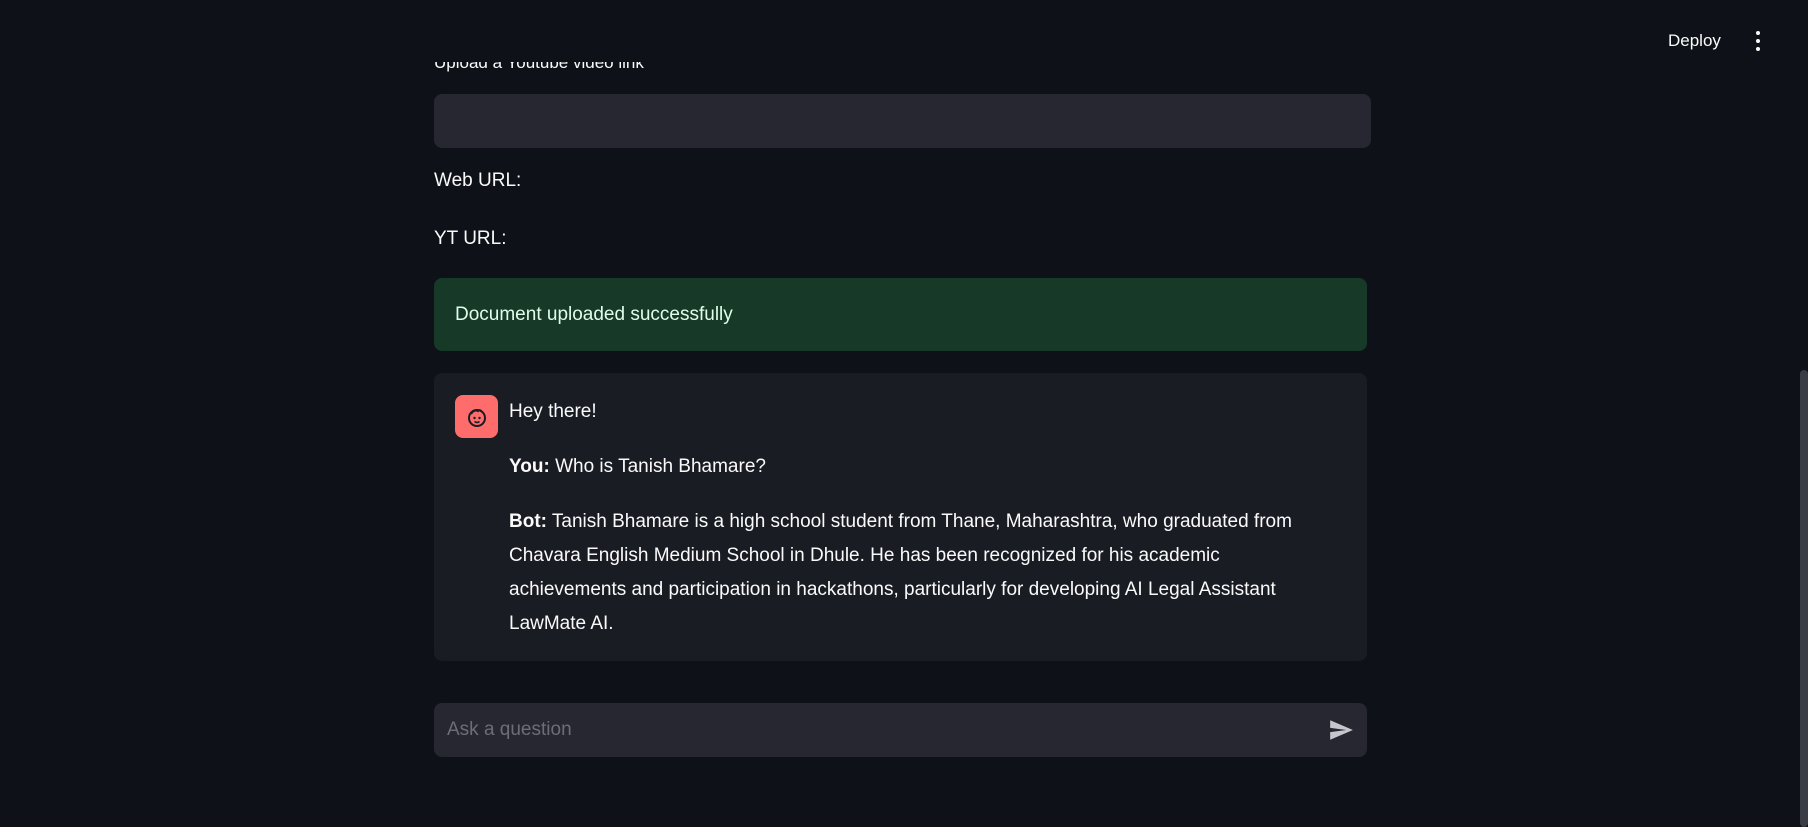 Image resolution: width=1808 pixels, height=827 pixels. What do you see at coordinates (594, 314) in the screenshot?
I see `success-message: Document uploaded successfully` at bounding box center [594, 314].